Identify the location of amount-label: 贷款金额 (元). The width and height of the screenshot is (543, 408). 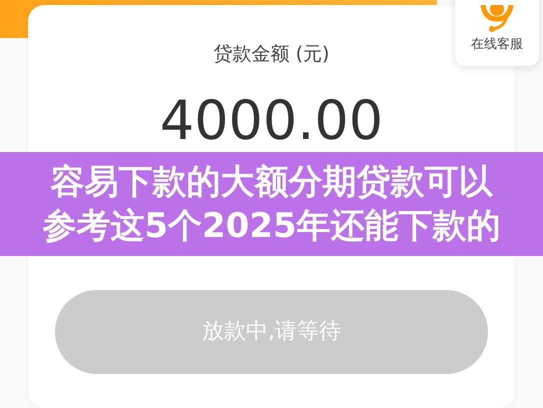
(272, 54).